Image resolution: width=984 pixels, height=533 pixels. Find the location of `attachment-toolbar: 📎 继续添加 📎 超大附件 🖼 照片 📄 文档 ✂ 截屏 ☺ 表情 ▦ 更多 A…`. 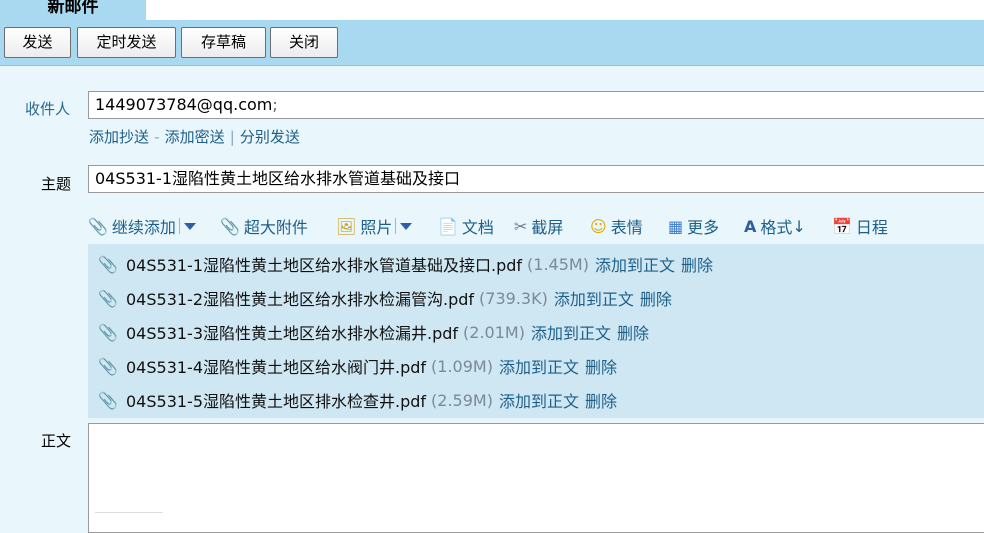

attachment-toolbar: 📎 继续添加 📎 超大附件 🖼 照片 📄 文档 ✂ 截屏 ☺ 表情 ▦ 更多 A… is located at coordinates (536, 226).